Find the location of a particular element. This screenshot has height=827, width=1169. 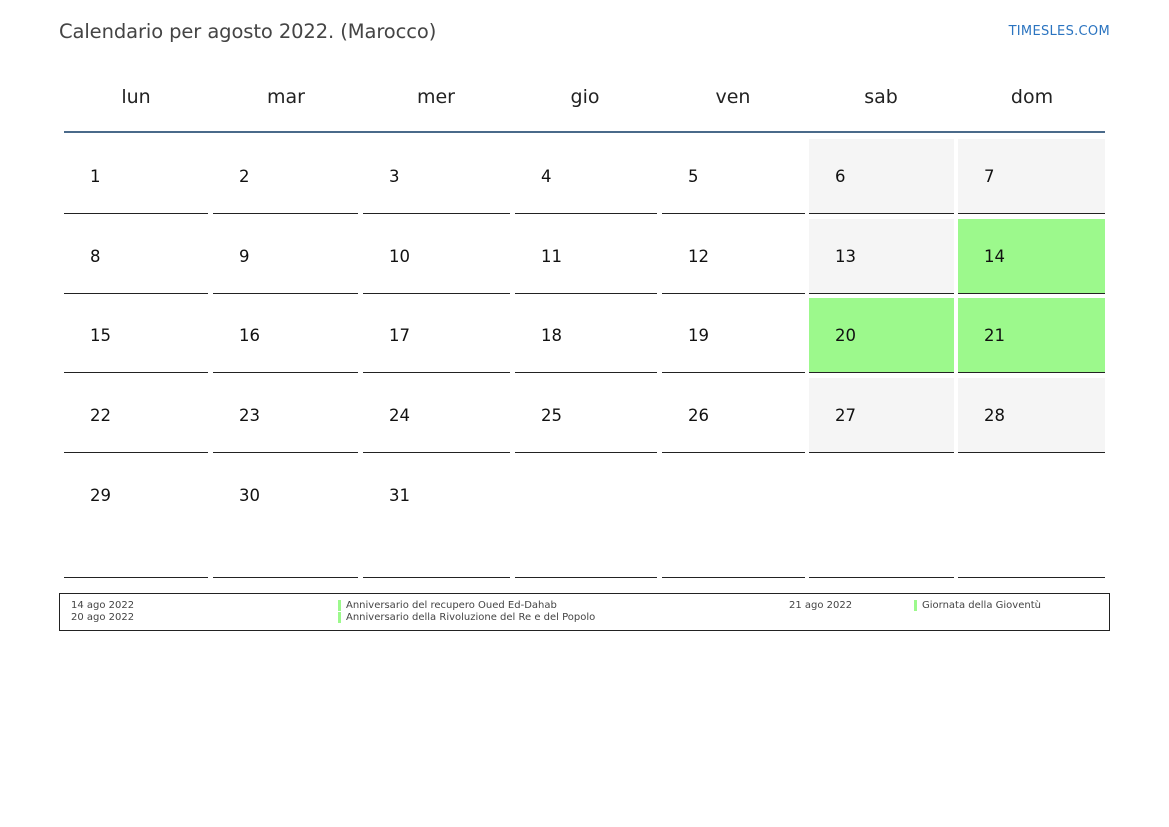

day-number: 26 is located at coordinates (698, 415).